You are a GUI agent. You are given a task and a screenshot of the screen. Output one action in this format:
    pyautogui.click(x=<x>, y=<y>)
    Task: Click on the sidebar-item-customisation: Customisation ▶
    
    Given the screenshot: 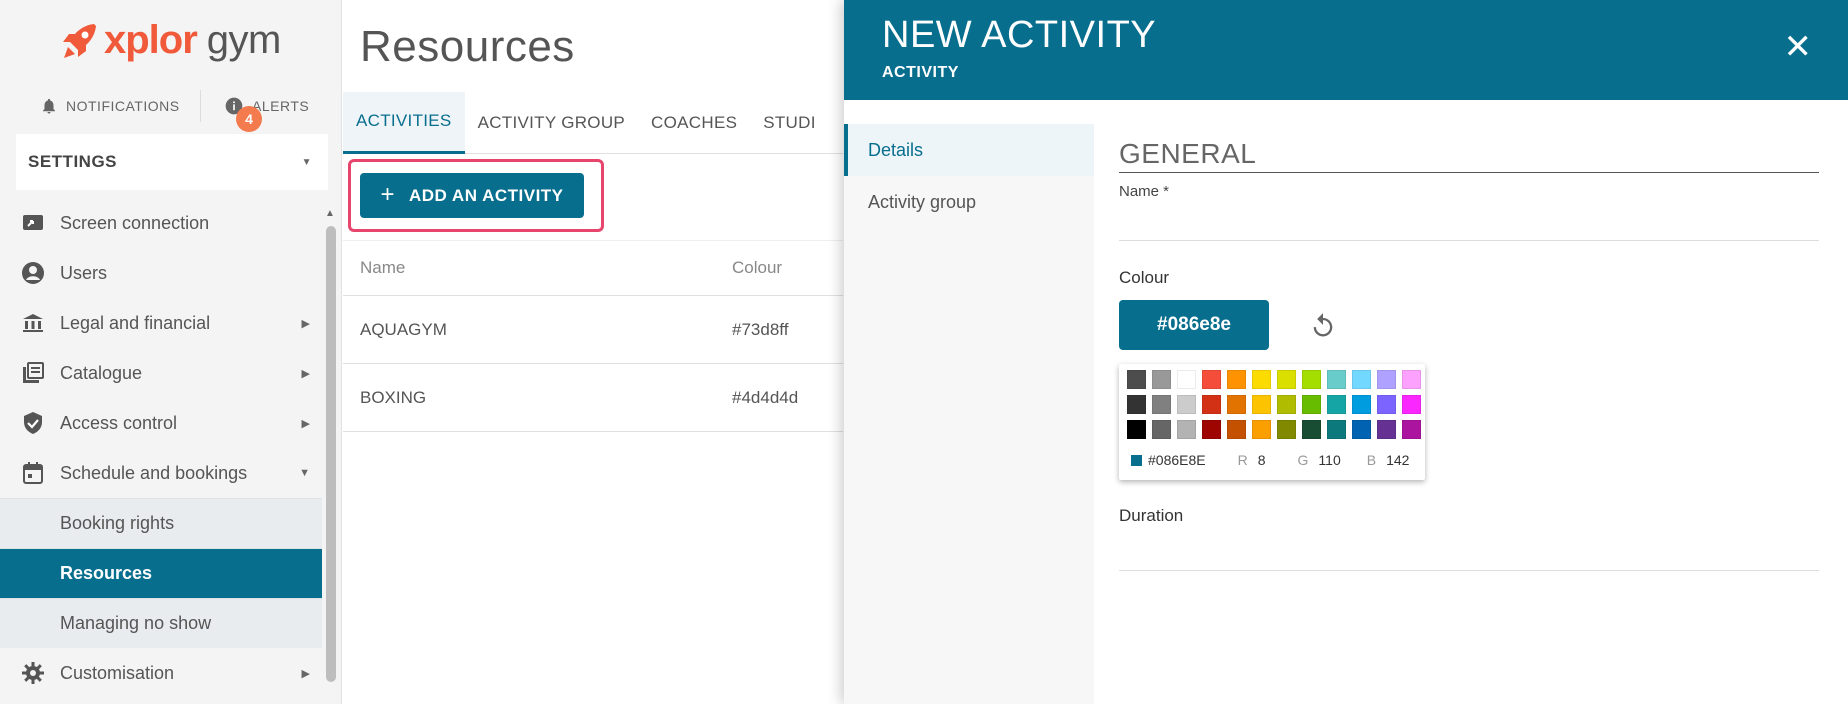 What is the action you would take?
    pyautogui.click(x=161, y=673)
    